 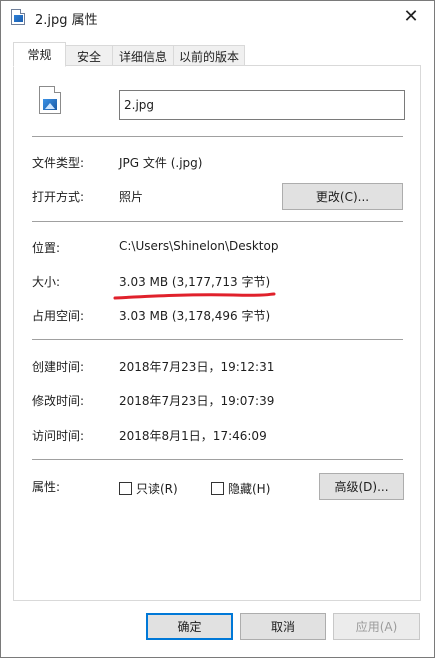 I want to click on size-on-disk-label: 占用空间:, so click(x=58, y=316).